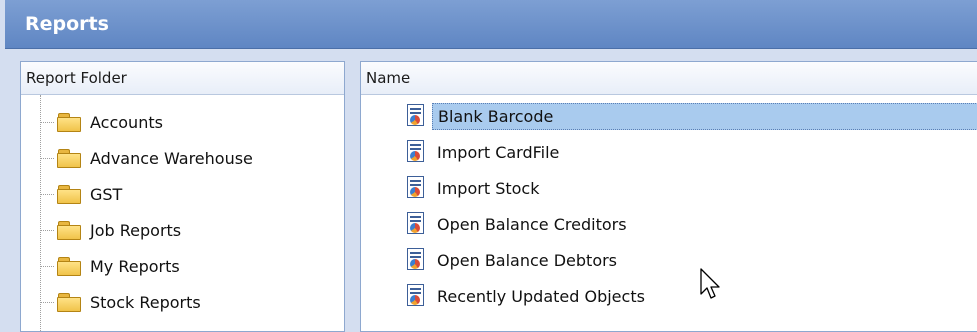 The image size is (977, 332). I want to click on report-item-import-stock: Import Stock, so click(691, 188).